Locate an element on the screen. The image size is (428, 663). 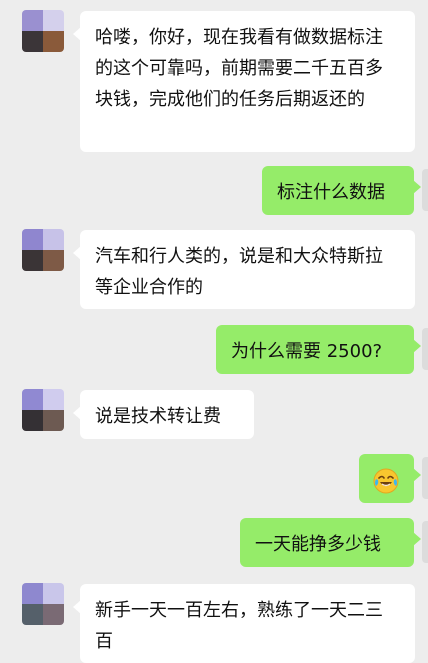
message-bubble-outgoing is located at coordinates (390, 478).